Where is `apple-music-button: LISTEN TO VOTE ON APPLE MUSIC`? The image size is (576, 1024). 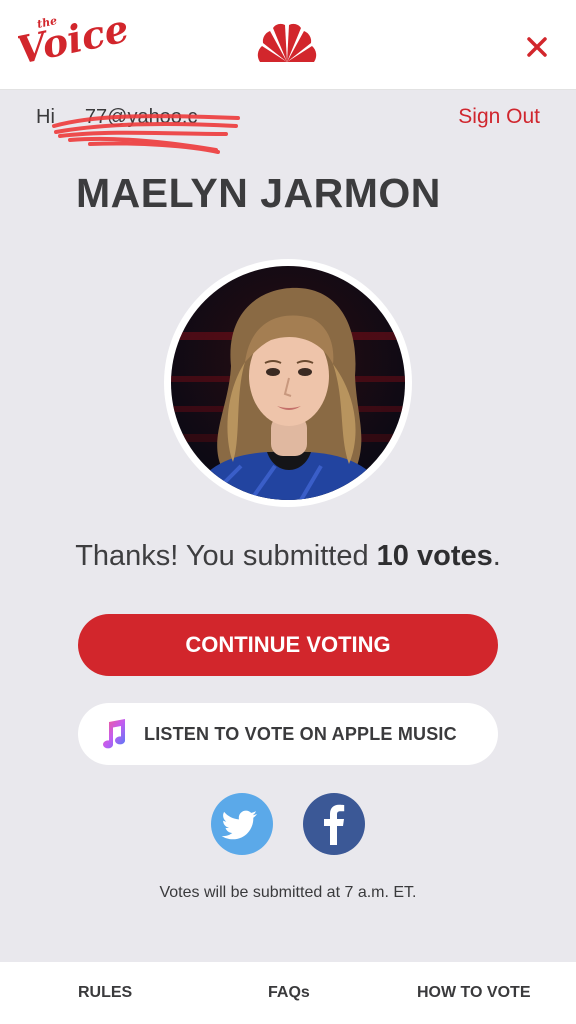
apple-music-button: LISTEN TO VOTE ON APPLE MUSIC is located at coordinates (288, 734).